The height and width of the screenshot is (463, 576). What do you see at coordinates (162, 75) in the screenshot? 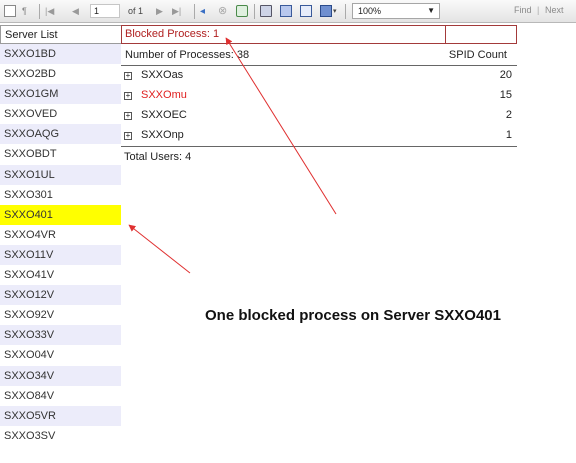
I see `process-name: SXXOas` at bounding box center [162, 75].